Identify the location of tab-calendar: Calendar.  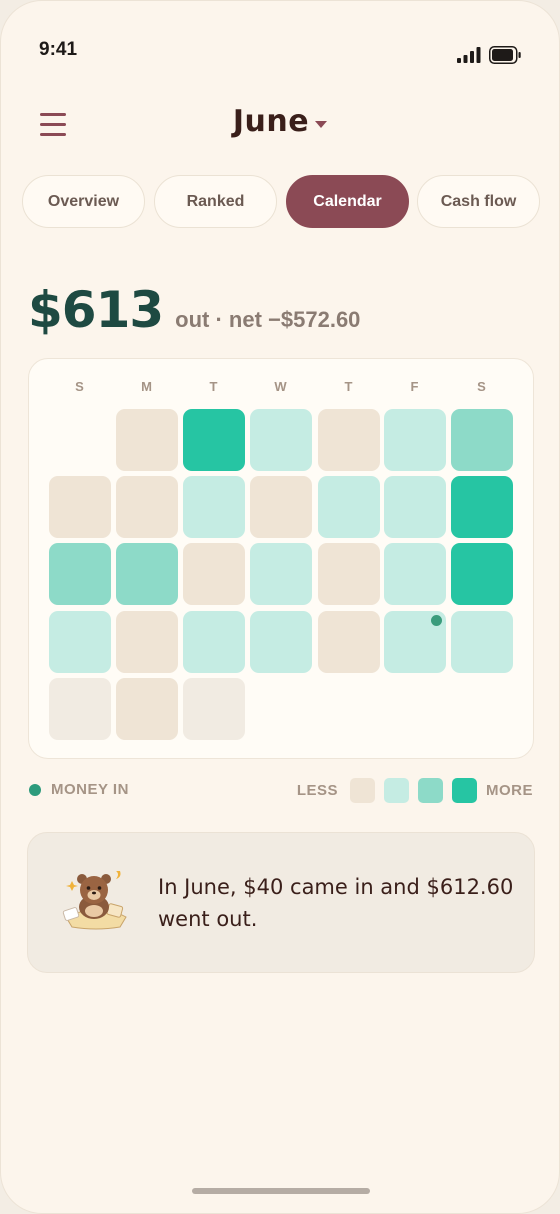
(347, 201).